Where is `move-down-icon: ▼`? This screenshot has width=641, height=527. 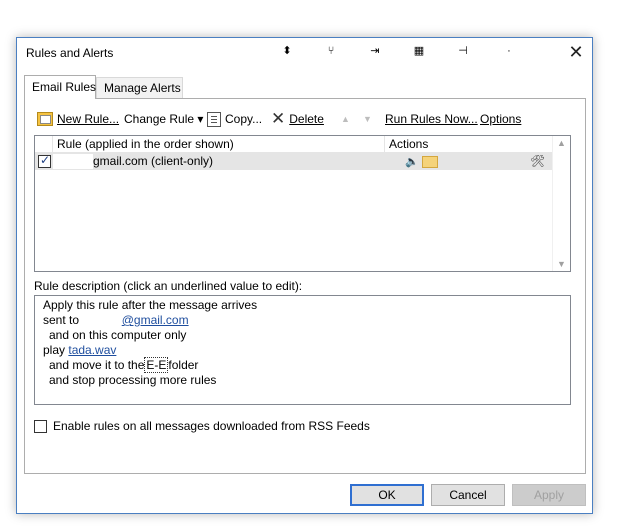 move-down-icon: ▼ is located at coordinates (367, 119).